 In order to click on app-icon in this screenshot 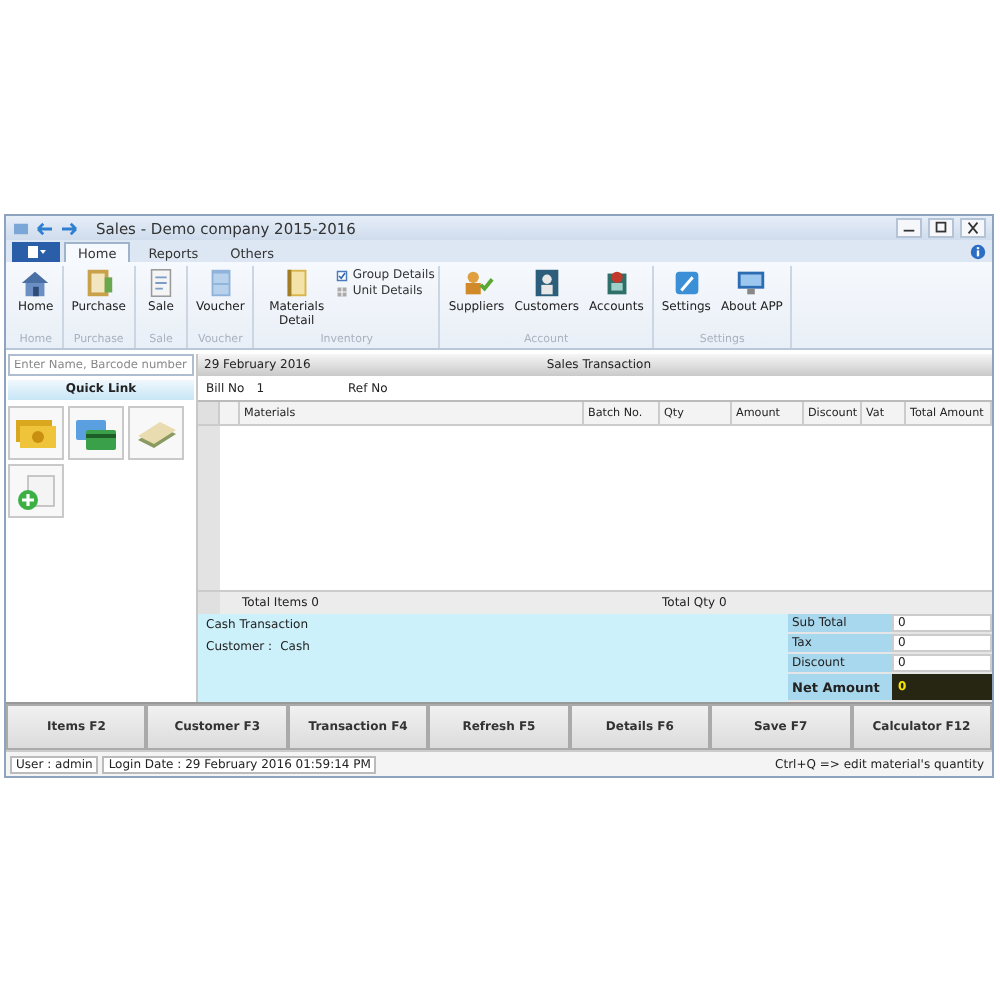, I will do `click(21, 228)`.